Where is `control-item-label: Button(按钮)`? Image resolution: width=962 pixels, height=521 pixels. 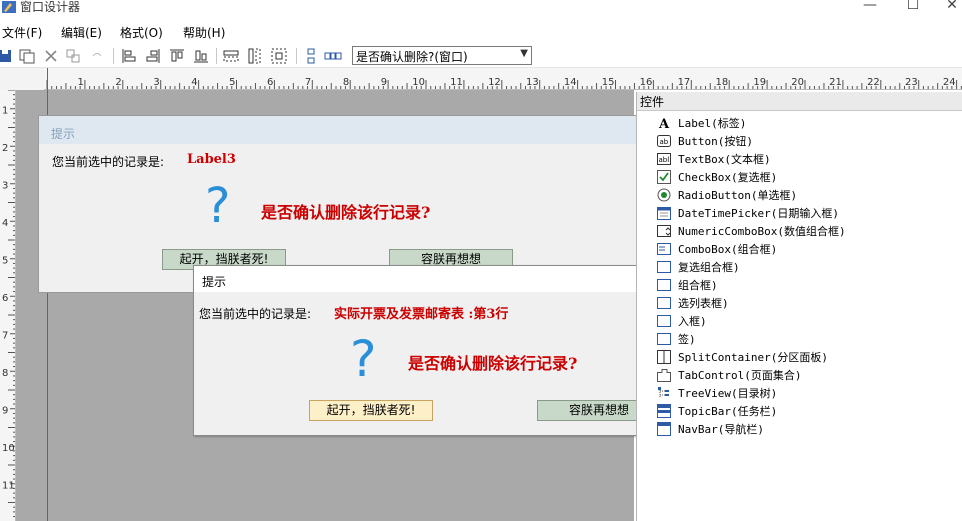
control-item-label: Button(按钮) is located at coordinates (715, 141).